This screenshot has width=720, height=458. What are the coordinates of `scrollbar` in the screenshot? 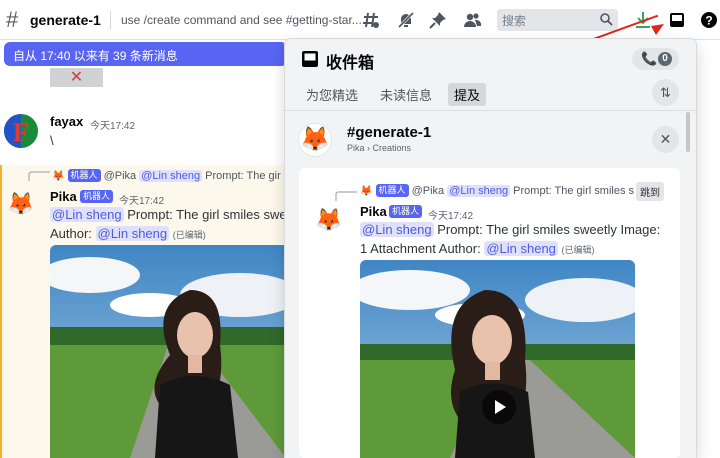 It's located at (688, 132).